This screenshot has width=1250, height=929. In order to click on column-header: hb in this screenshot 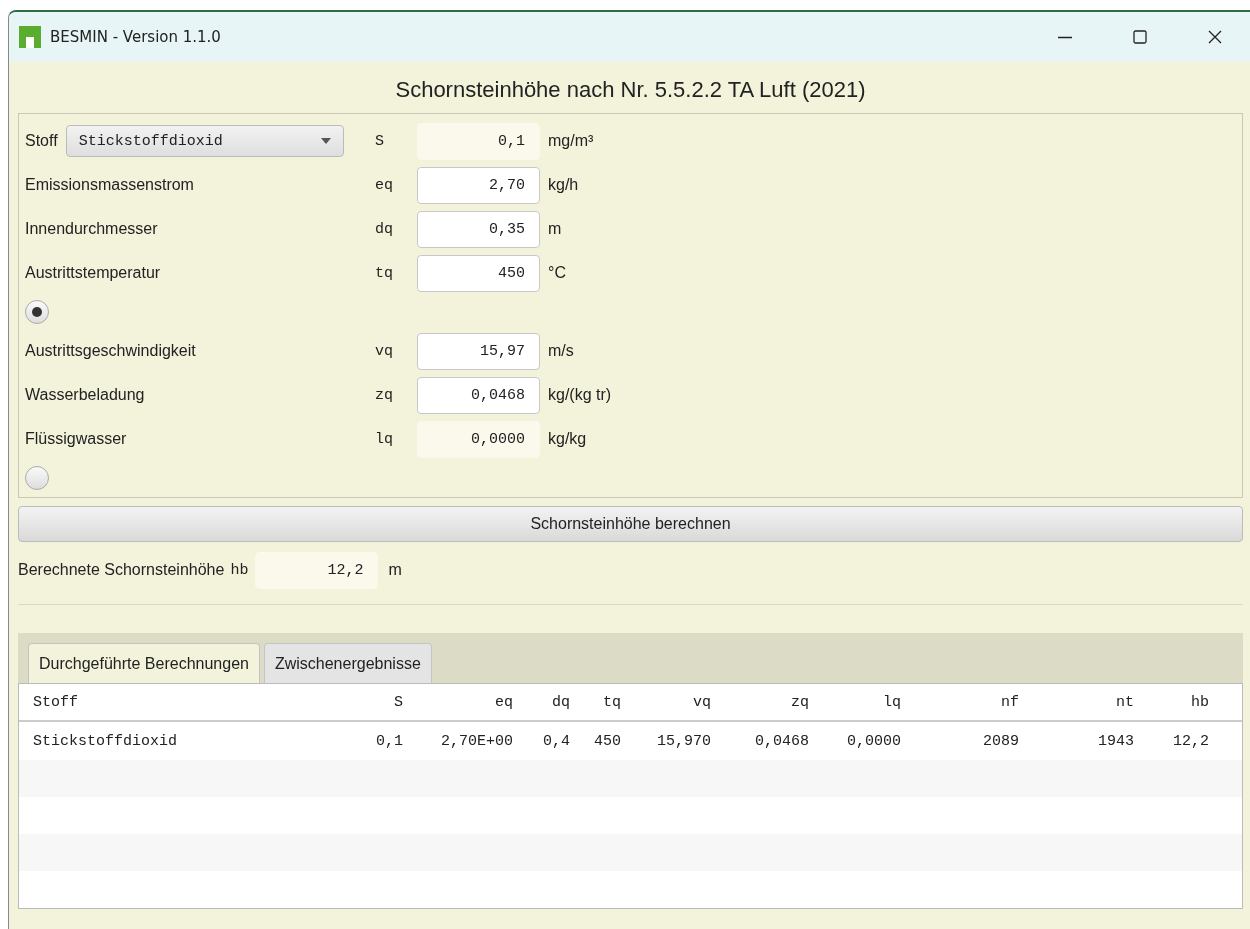, I will do `click(1199, 702)`.